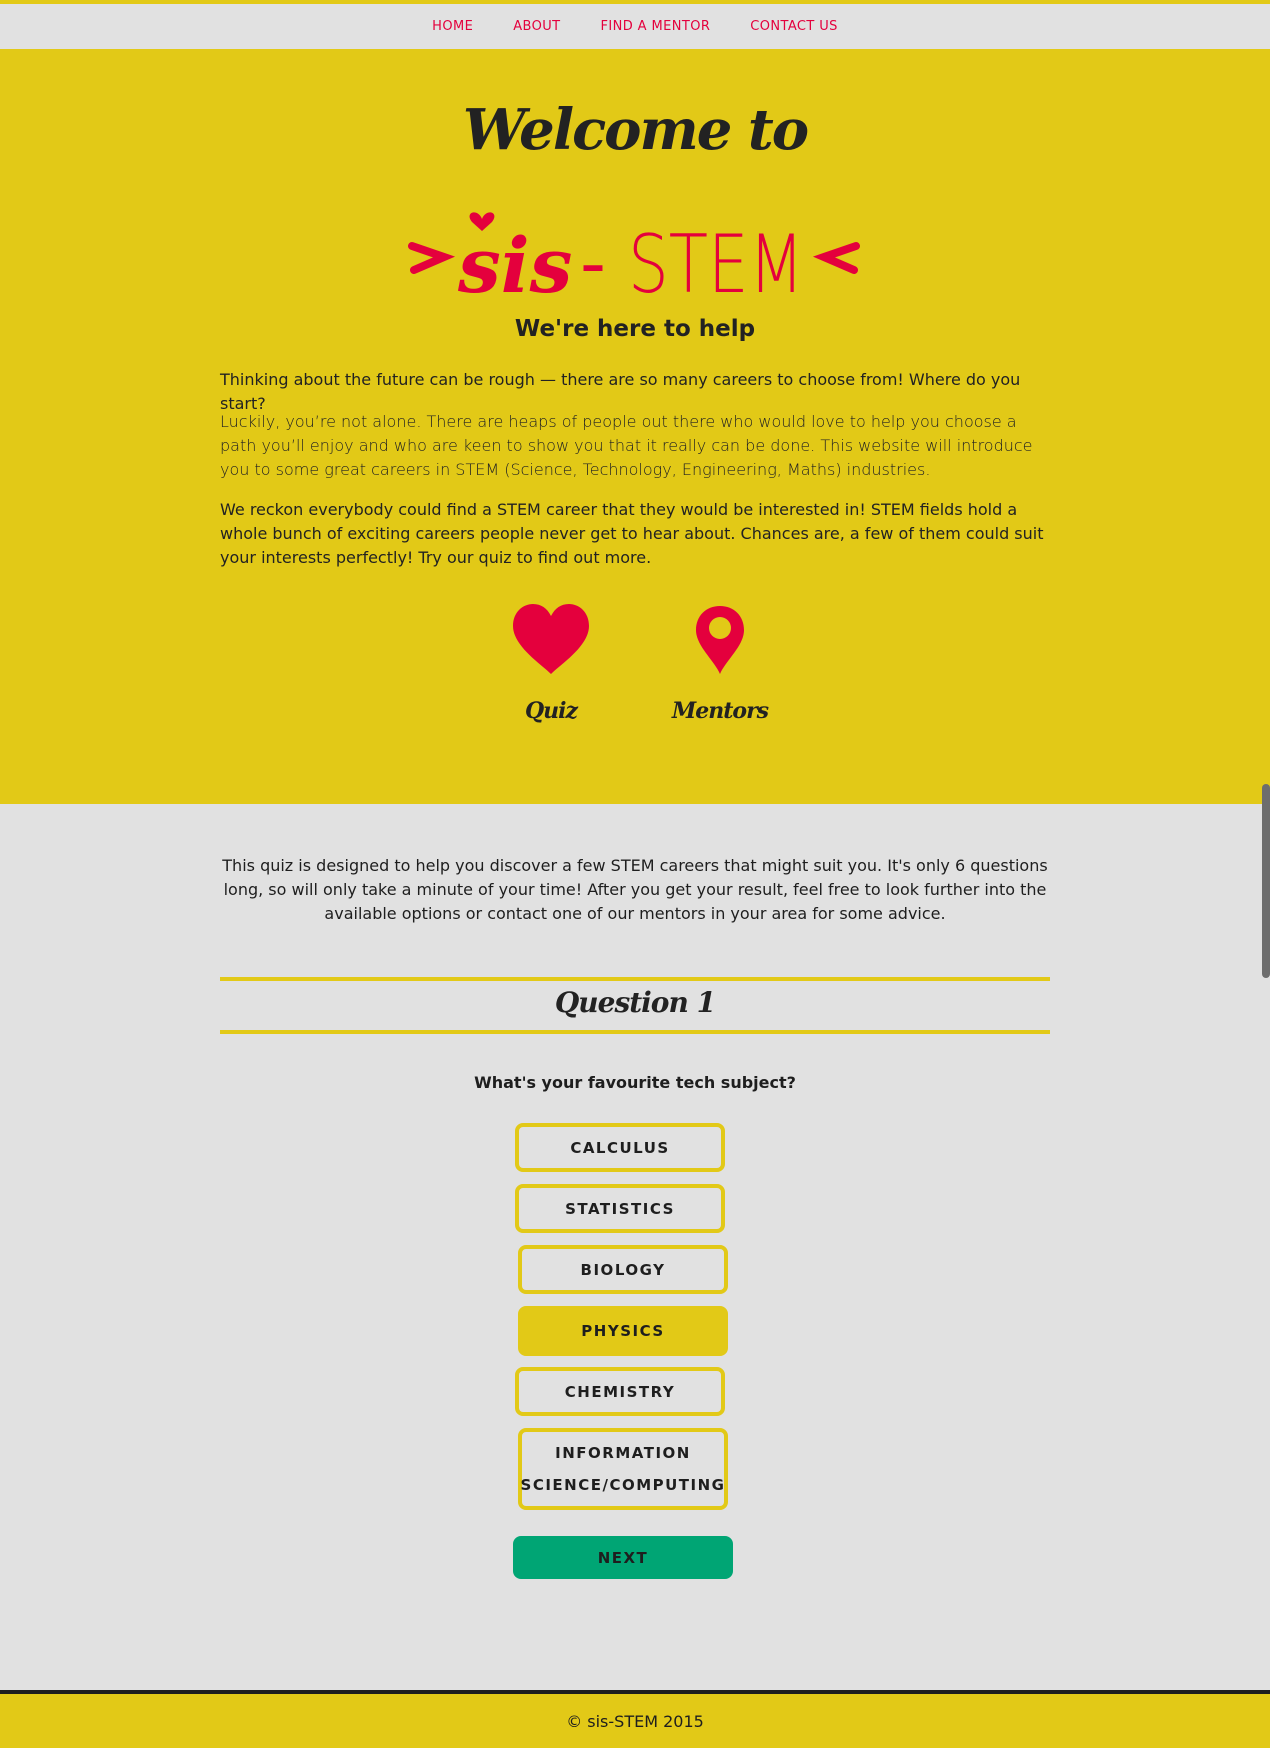 The image size is (1270, 1748). I want to click on next-button: NEXT, so click(623, 1557).